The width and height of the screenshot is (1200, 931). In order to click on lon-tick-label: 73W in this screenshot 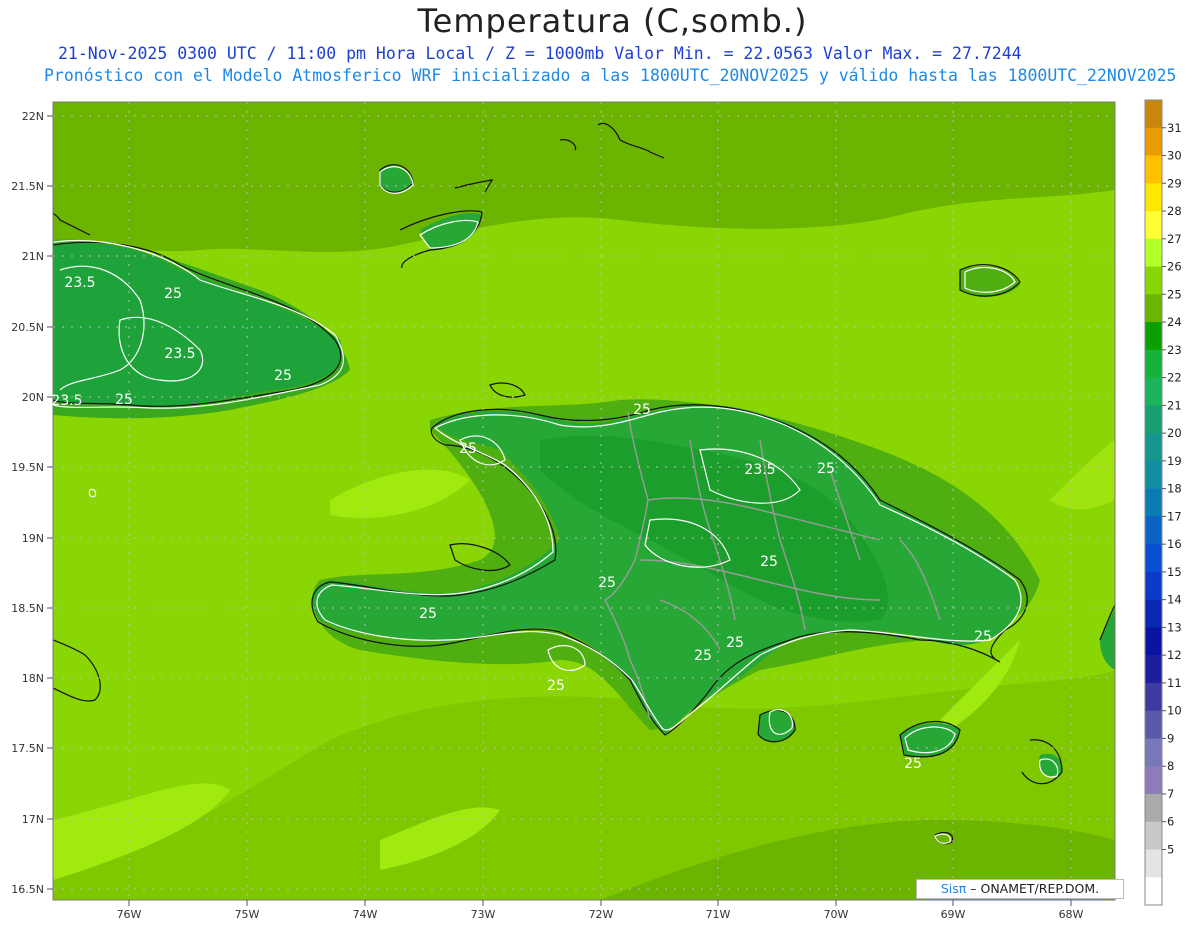, I will do `click(483, 914)`.